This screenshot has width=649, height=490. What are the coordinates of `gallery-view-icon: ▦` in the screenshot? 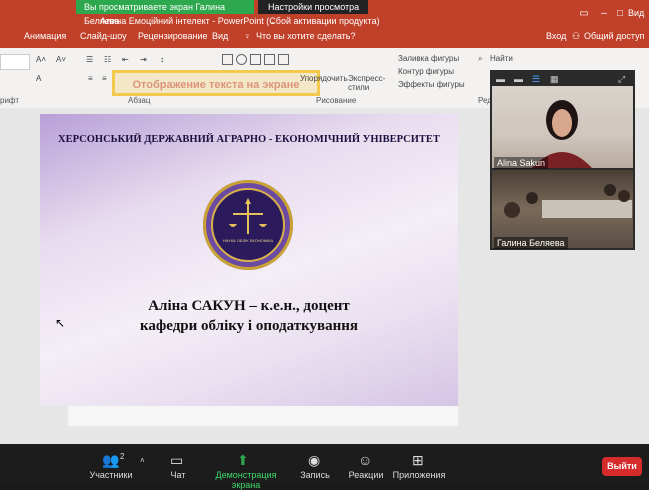 It's located at (554, 79).